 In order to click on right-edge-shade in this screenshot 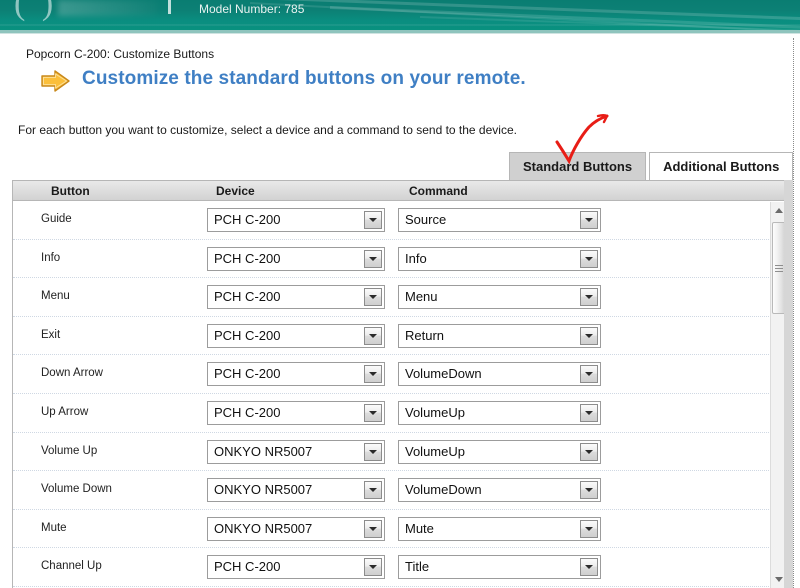, I will do `click(788, 384)`.